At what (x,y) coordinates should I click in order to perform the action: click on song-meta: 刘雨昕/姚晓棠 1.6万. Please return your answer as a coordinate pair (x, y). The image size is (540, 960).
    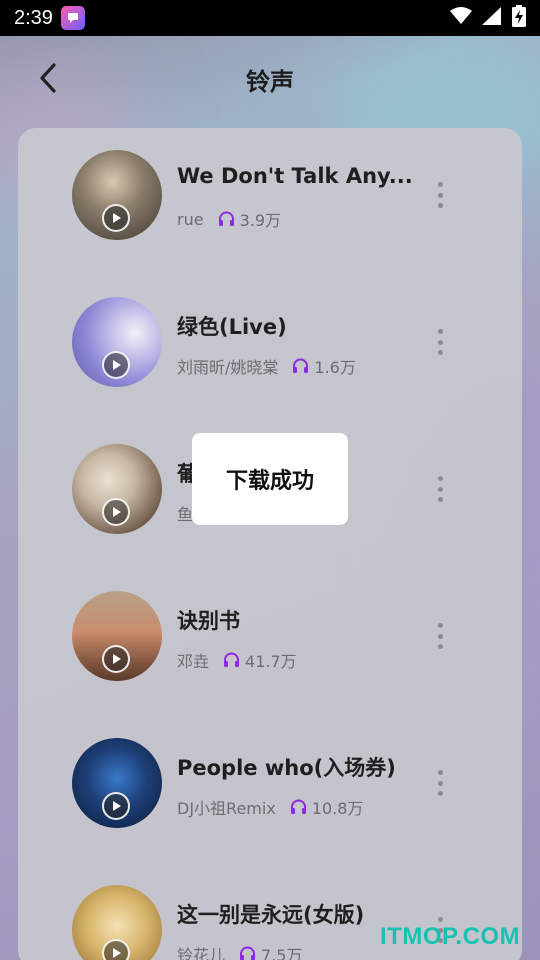
    Looking at the image, I should click on (266, 366).